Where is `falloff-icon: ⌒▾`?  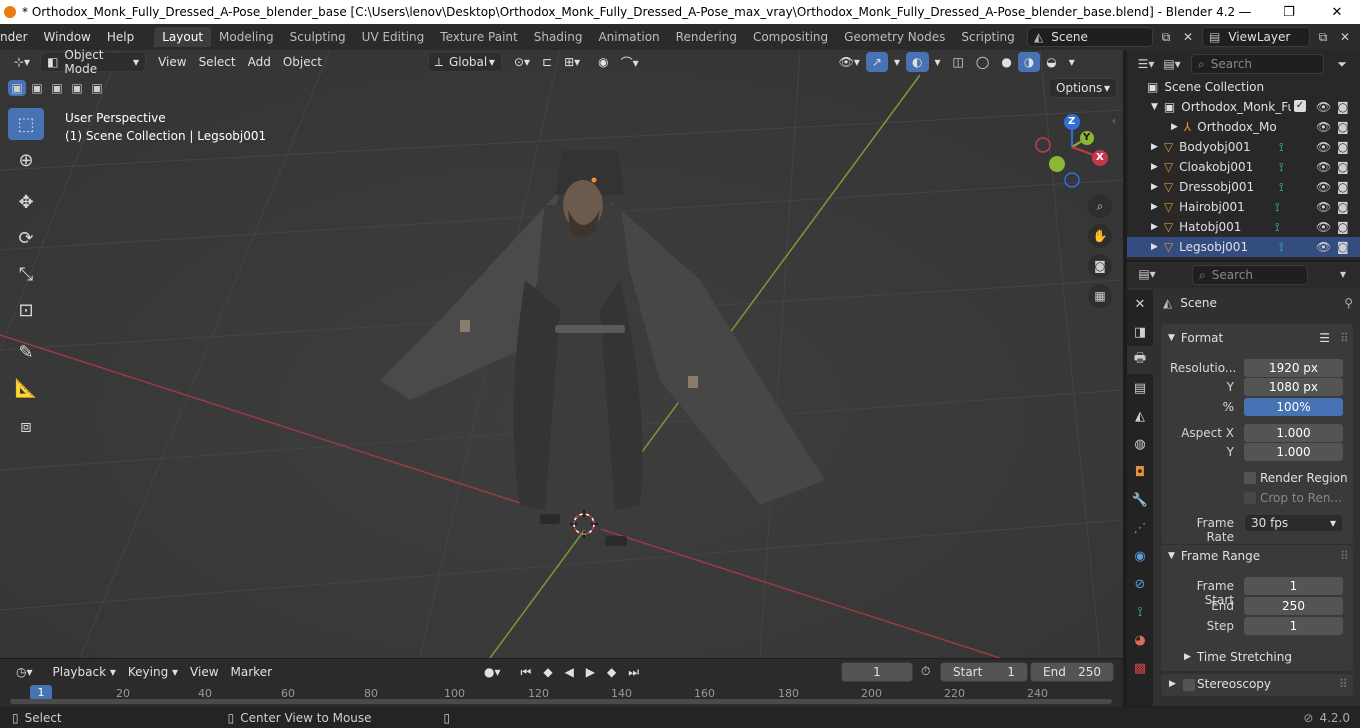 falloff-icon: ⌒▾ is located at coordinates (630, 62).